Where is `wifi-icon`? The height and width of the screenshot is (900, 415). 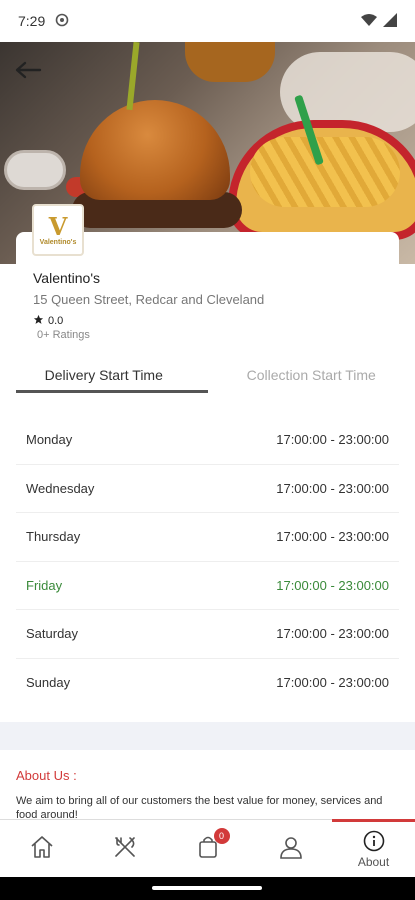
wifi-icon is located at coordinates (369, 21).